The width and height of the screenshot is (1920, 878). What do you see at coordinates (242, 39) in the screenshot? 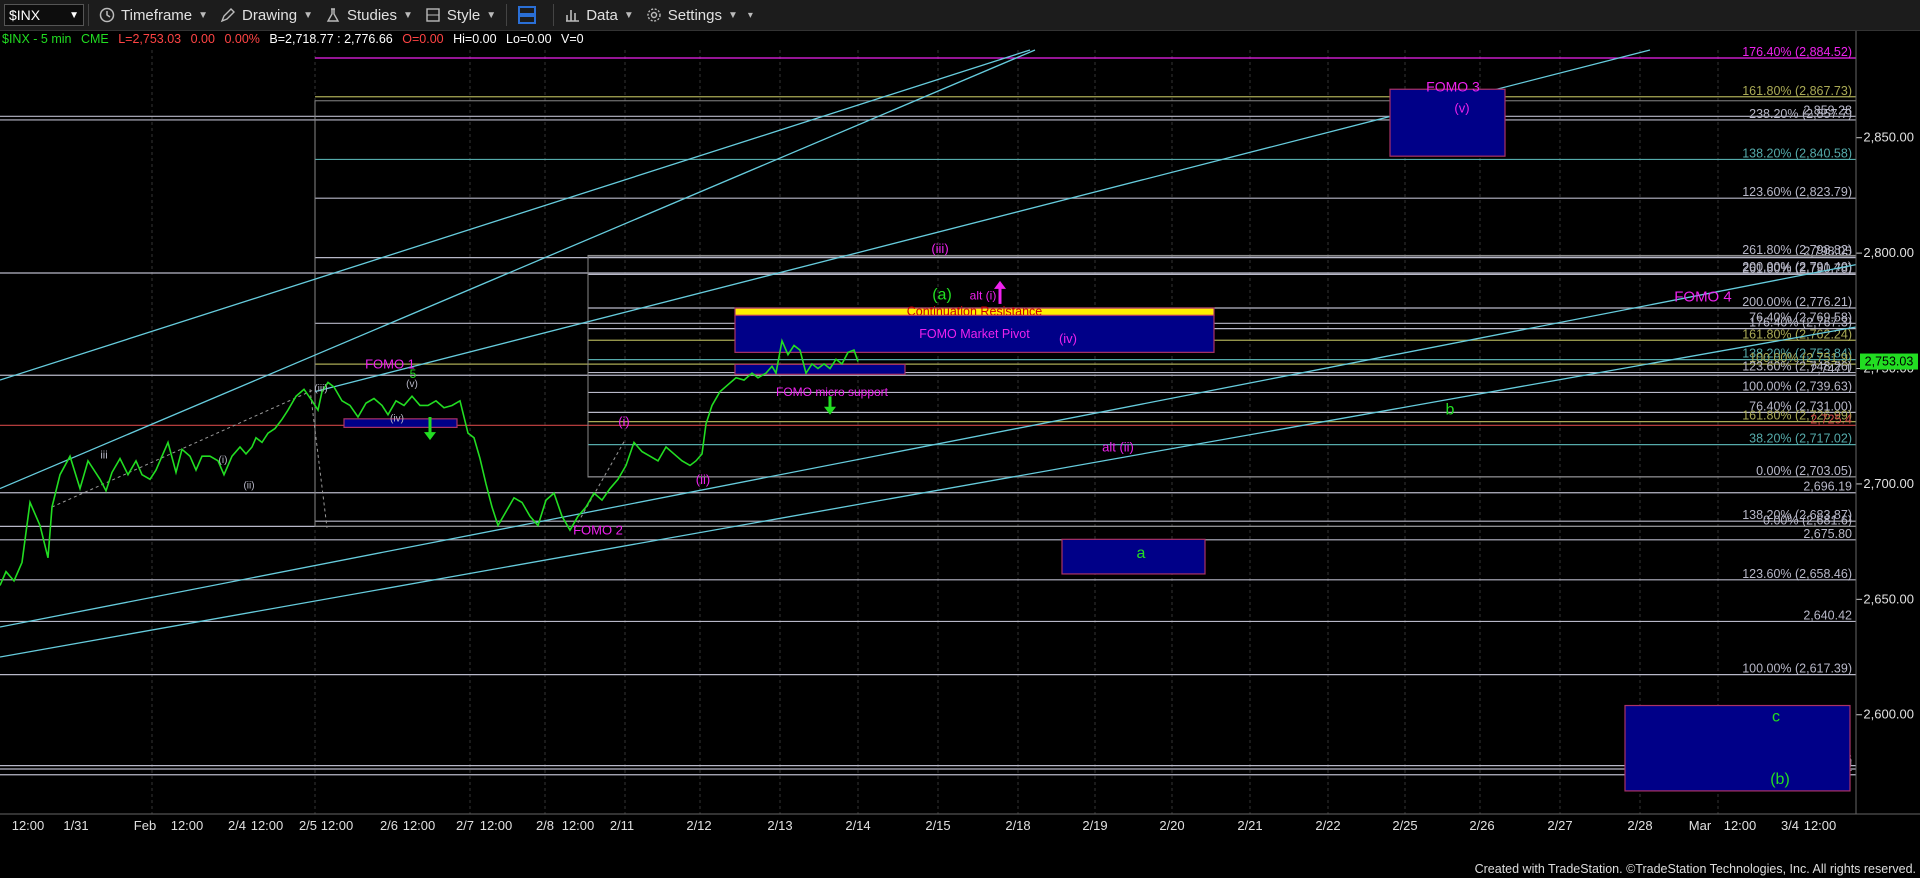
I see `info-change-pct: 0.00%` at bounding box center [242, 39].